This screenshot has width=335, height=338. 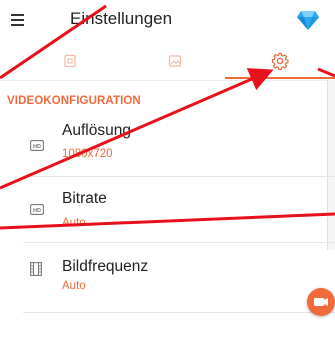 I want to click on image-icon, so click(x=175, y=61).